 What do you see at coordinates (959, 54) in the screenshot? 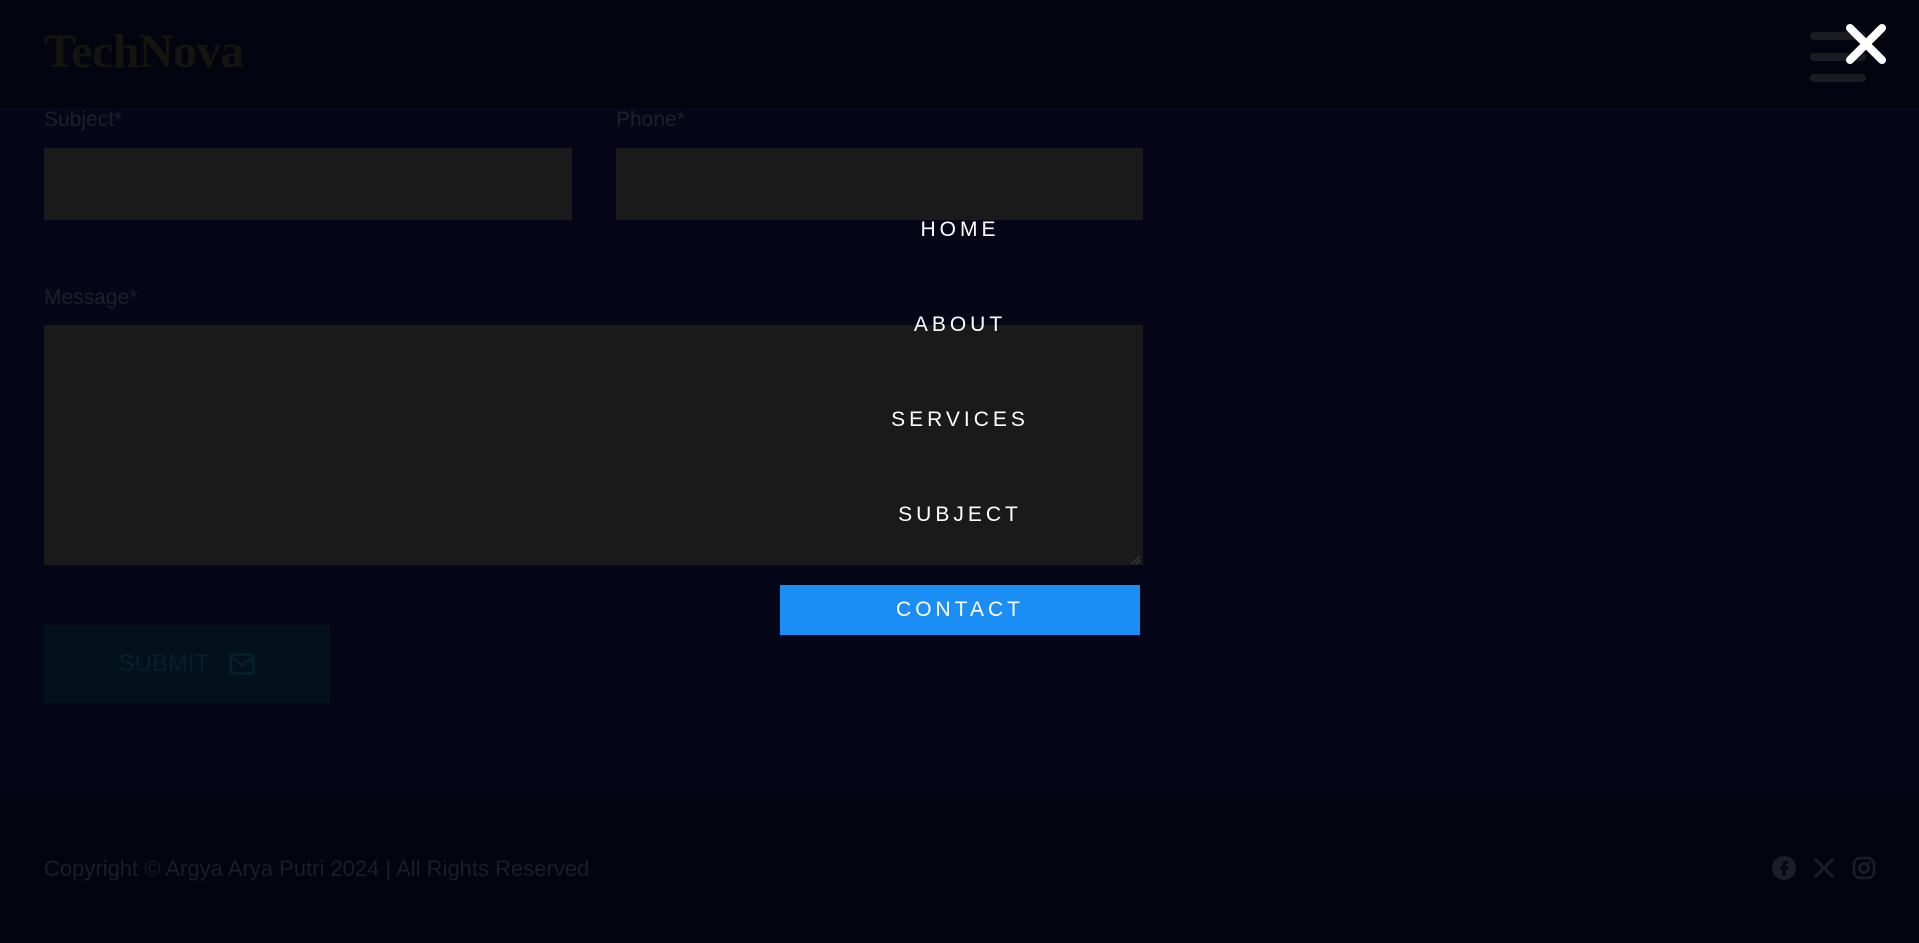
I see `site-header: TechNova` at bounding box center [959, 54].